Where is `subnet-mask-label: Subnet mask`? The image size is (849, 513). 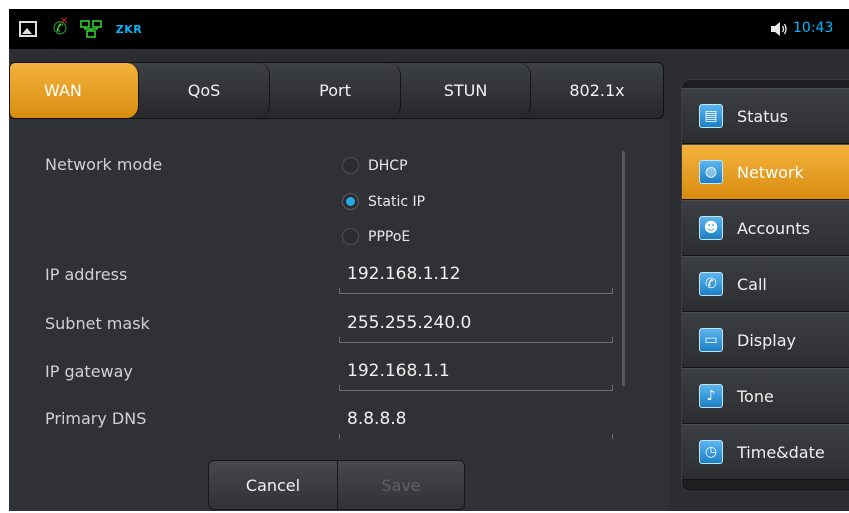 subnet-mask-label: Subnet mask is located at coordinates (97, 323).